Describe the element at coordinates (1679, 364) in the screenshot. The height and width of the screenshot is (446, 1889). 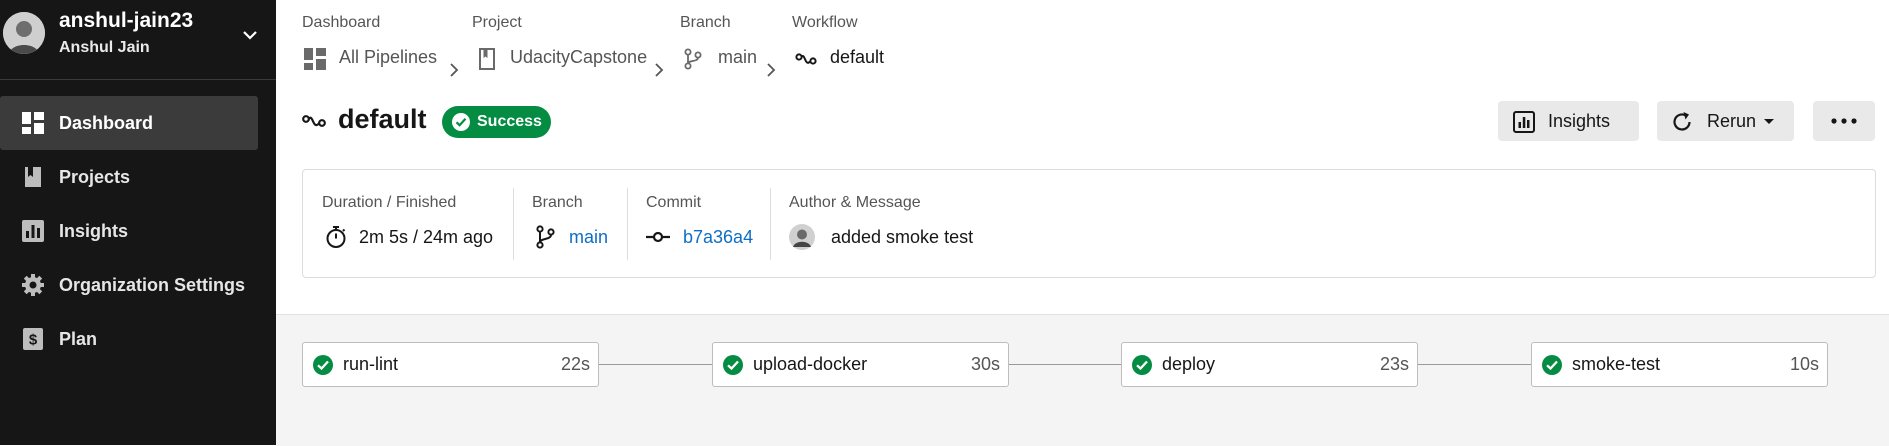
I see `job-smoke-test: smoke-test 10s` at that location.